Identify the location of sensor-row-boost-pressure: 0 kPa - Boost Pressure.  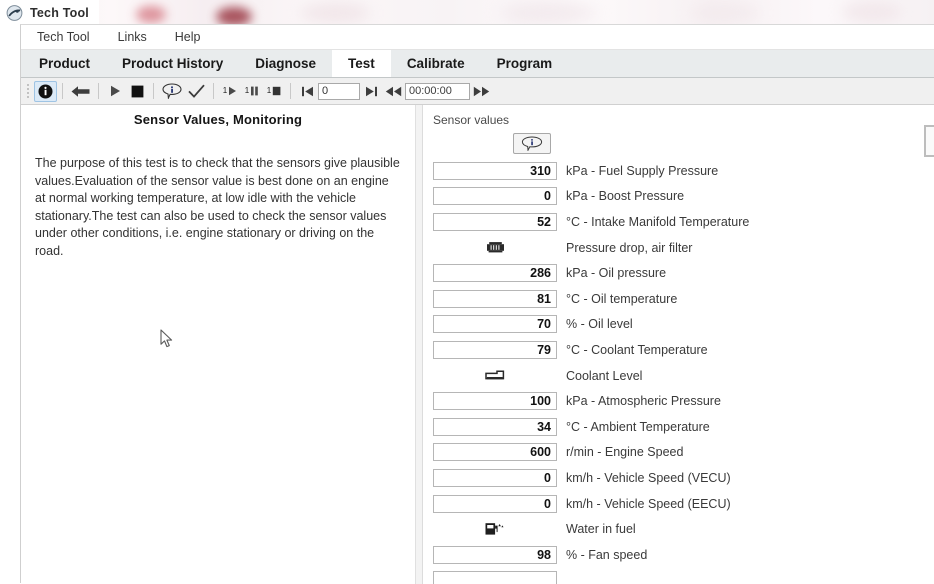
(678, 197).